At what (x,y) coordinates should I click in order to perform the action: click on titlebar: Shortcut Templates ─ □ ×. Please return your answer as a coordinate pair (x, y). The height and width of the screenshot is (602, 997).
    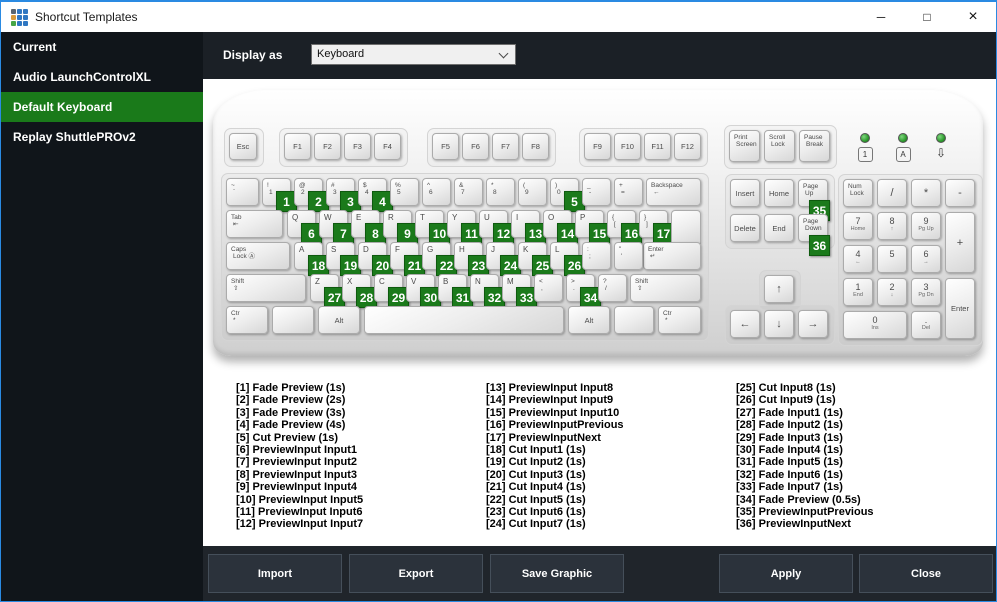
    Looking at the image, I should click on (498, 17).